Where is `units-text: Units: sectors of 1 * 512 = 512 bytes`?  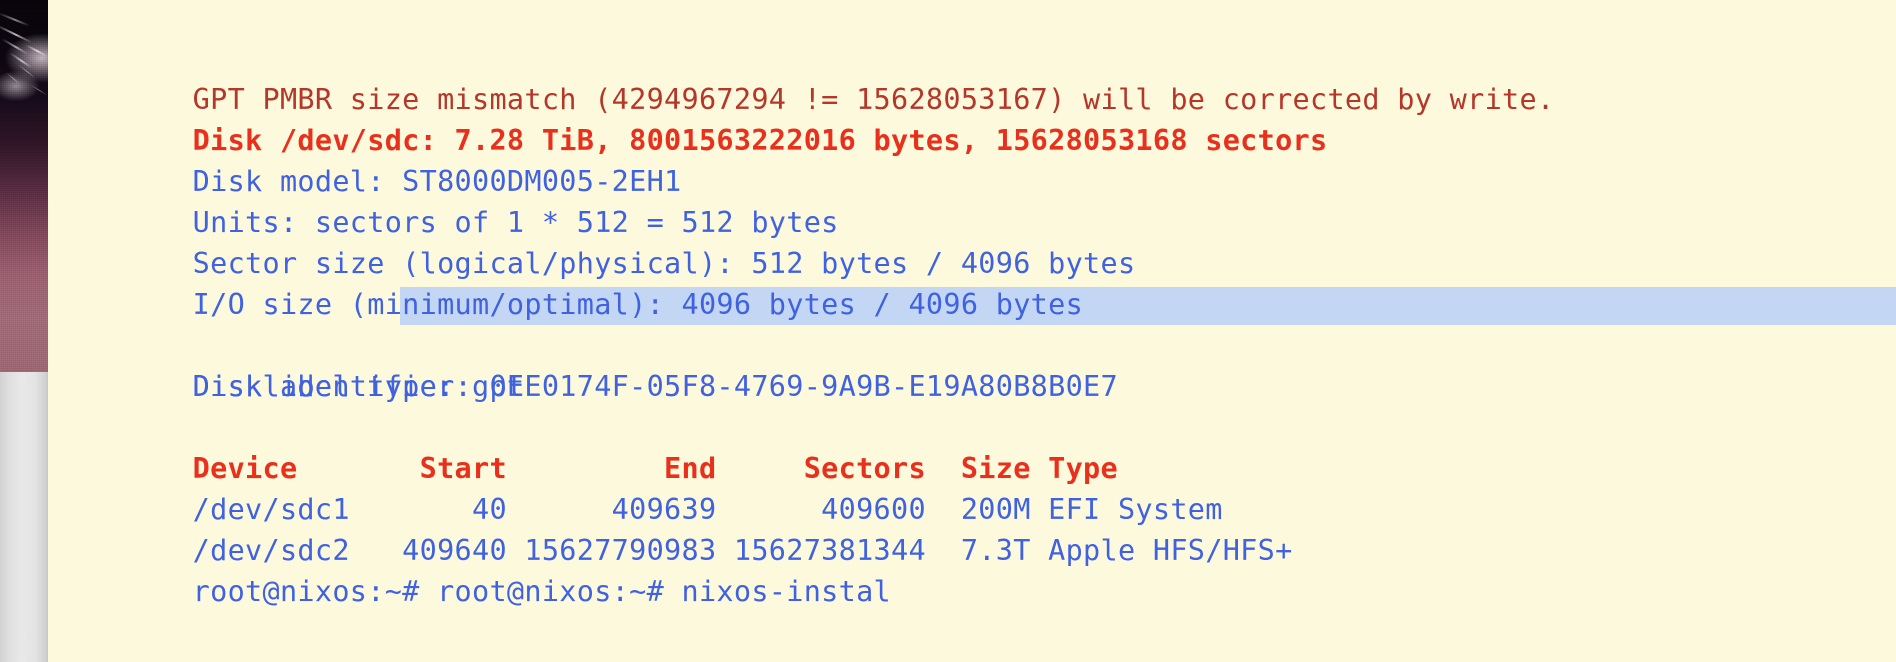 units-text: Units: sectors of 1 * 512 = 512 bytes is located at coordinates (515, 222).